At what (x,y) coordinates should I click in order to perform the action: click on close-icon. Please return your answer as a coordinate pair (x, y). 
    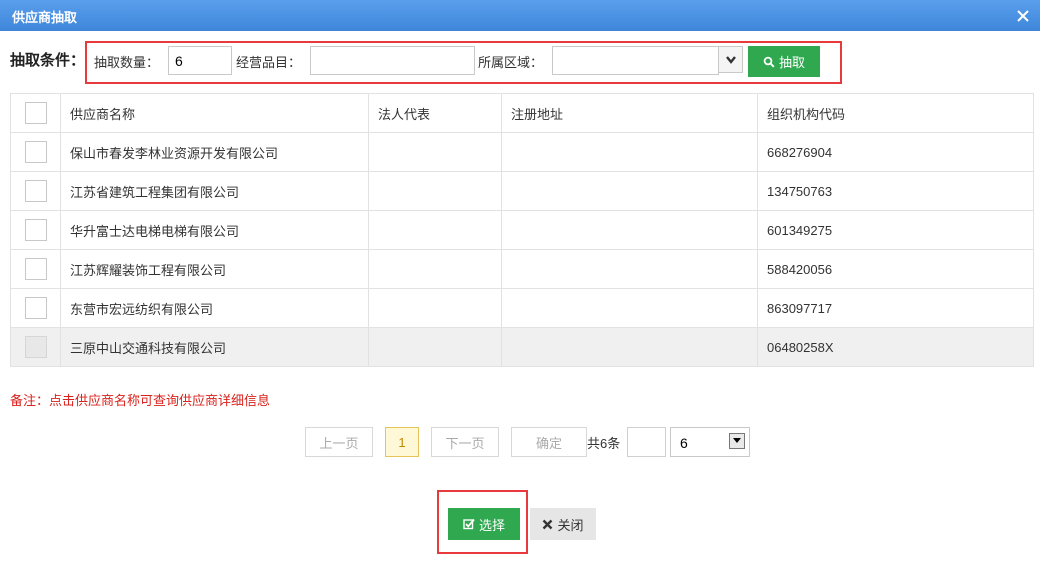
    Looking at the image, I should click on (1023, 16).